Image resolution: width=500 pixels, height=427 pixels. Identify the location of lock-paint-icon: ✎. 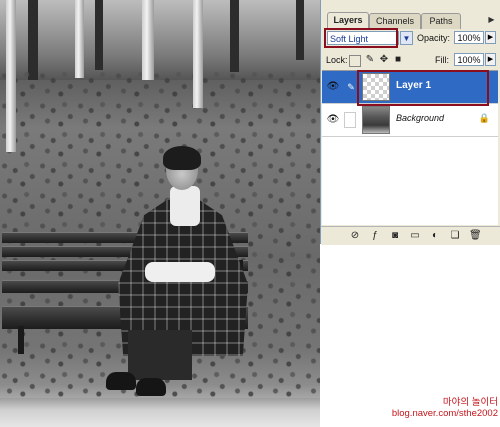
(370, 60).